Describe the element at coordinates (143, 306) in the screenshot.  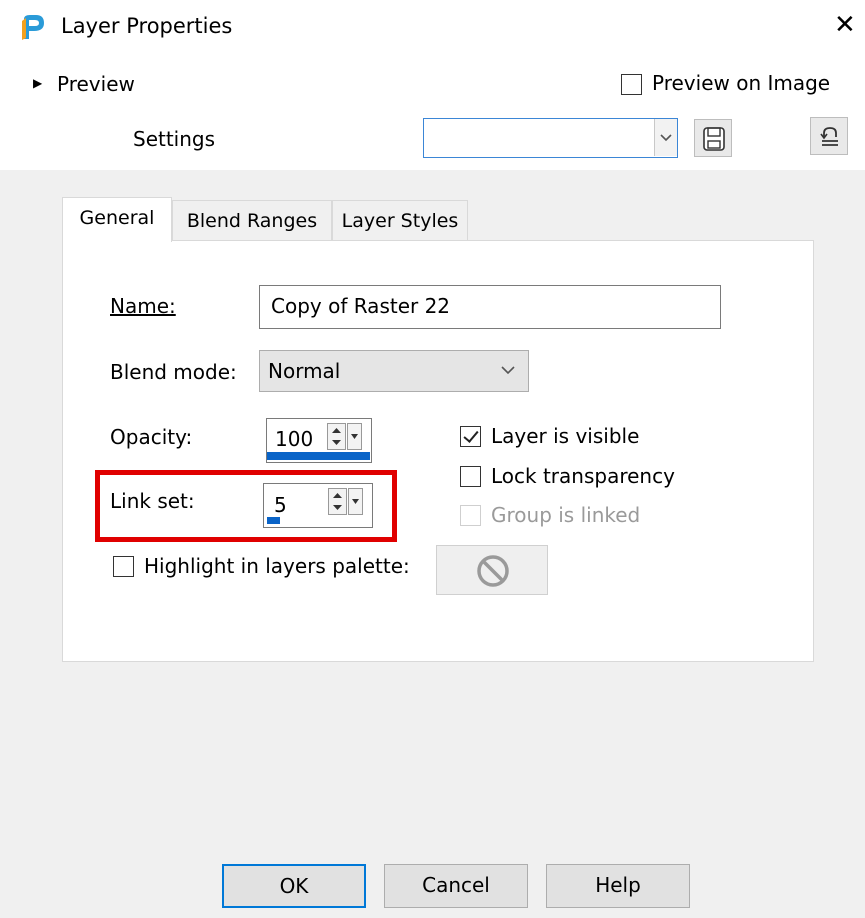
I see `name-label: Name:` at that location.